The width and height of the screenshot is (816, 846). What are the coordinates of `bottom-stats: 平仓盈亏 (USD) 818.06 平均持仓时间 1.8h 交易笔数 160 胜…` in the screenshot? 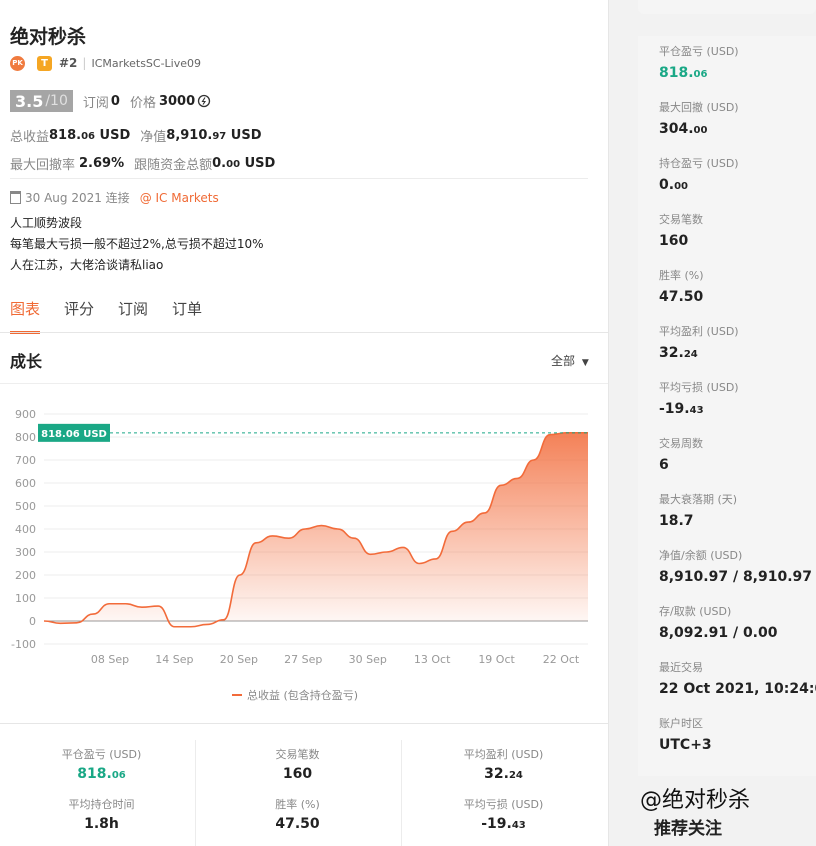 It's located at (304, 793).